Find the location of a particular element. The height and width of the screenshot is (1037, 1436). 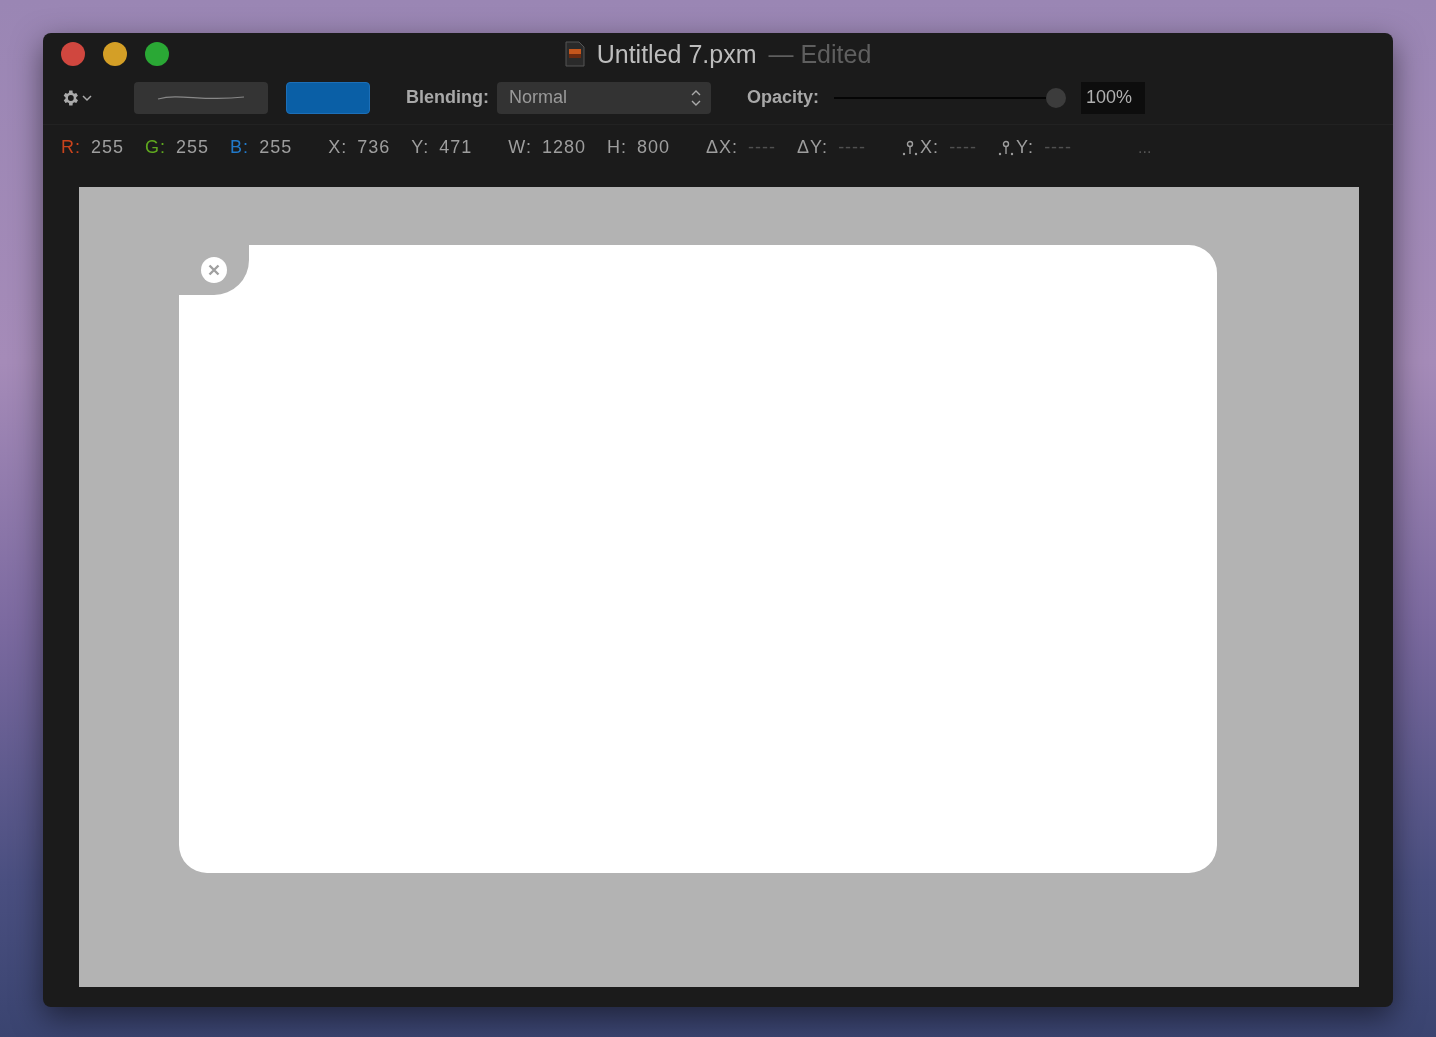

measure-value: 471 is located at coordinates (456, 148).